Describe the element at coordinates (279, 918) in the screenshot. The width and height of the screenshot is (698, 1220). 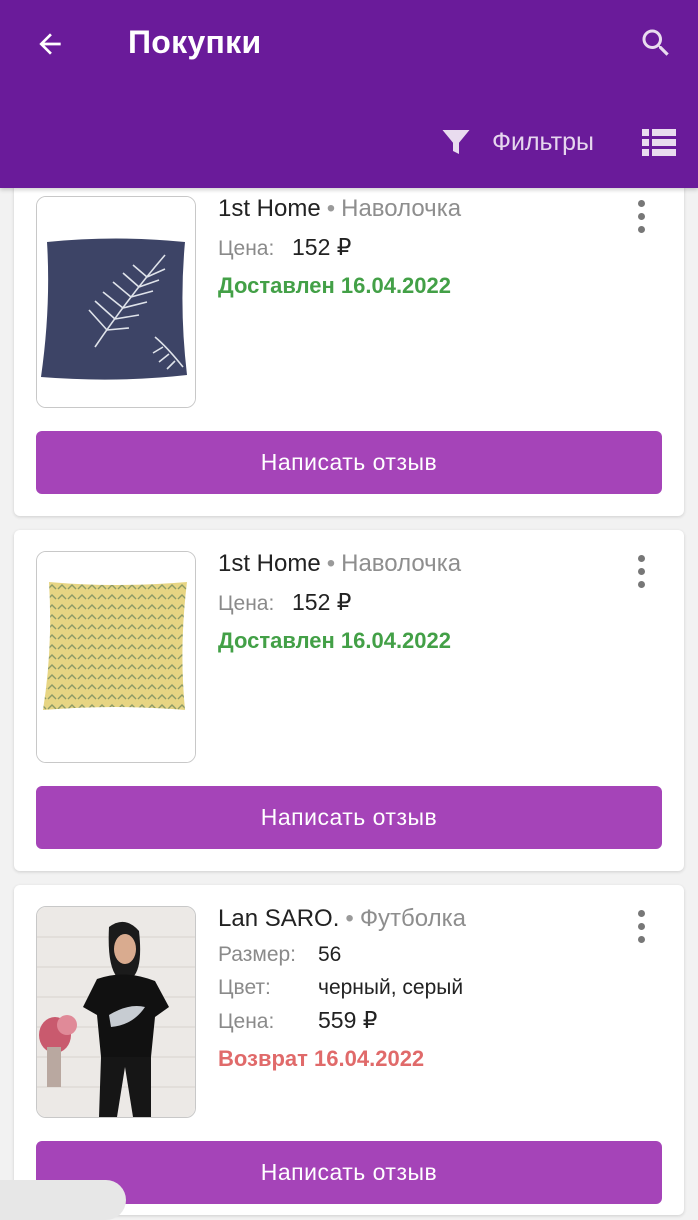
I see `brand-name: Lan SARO.` at that location.